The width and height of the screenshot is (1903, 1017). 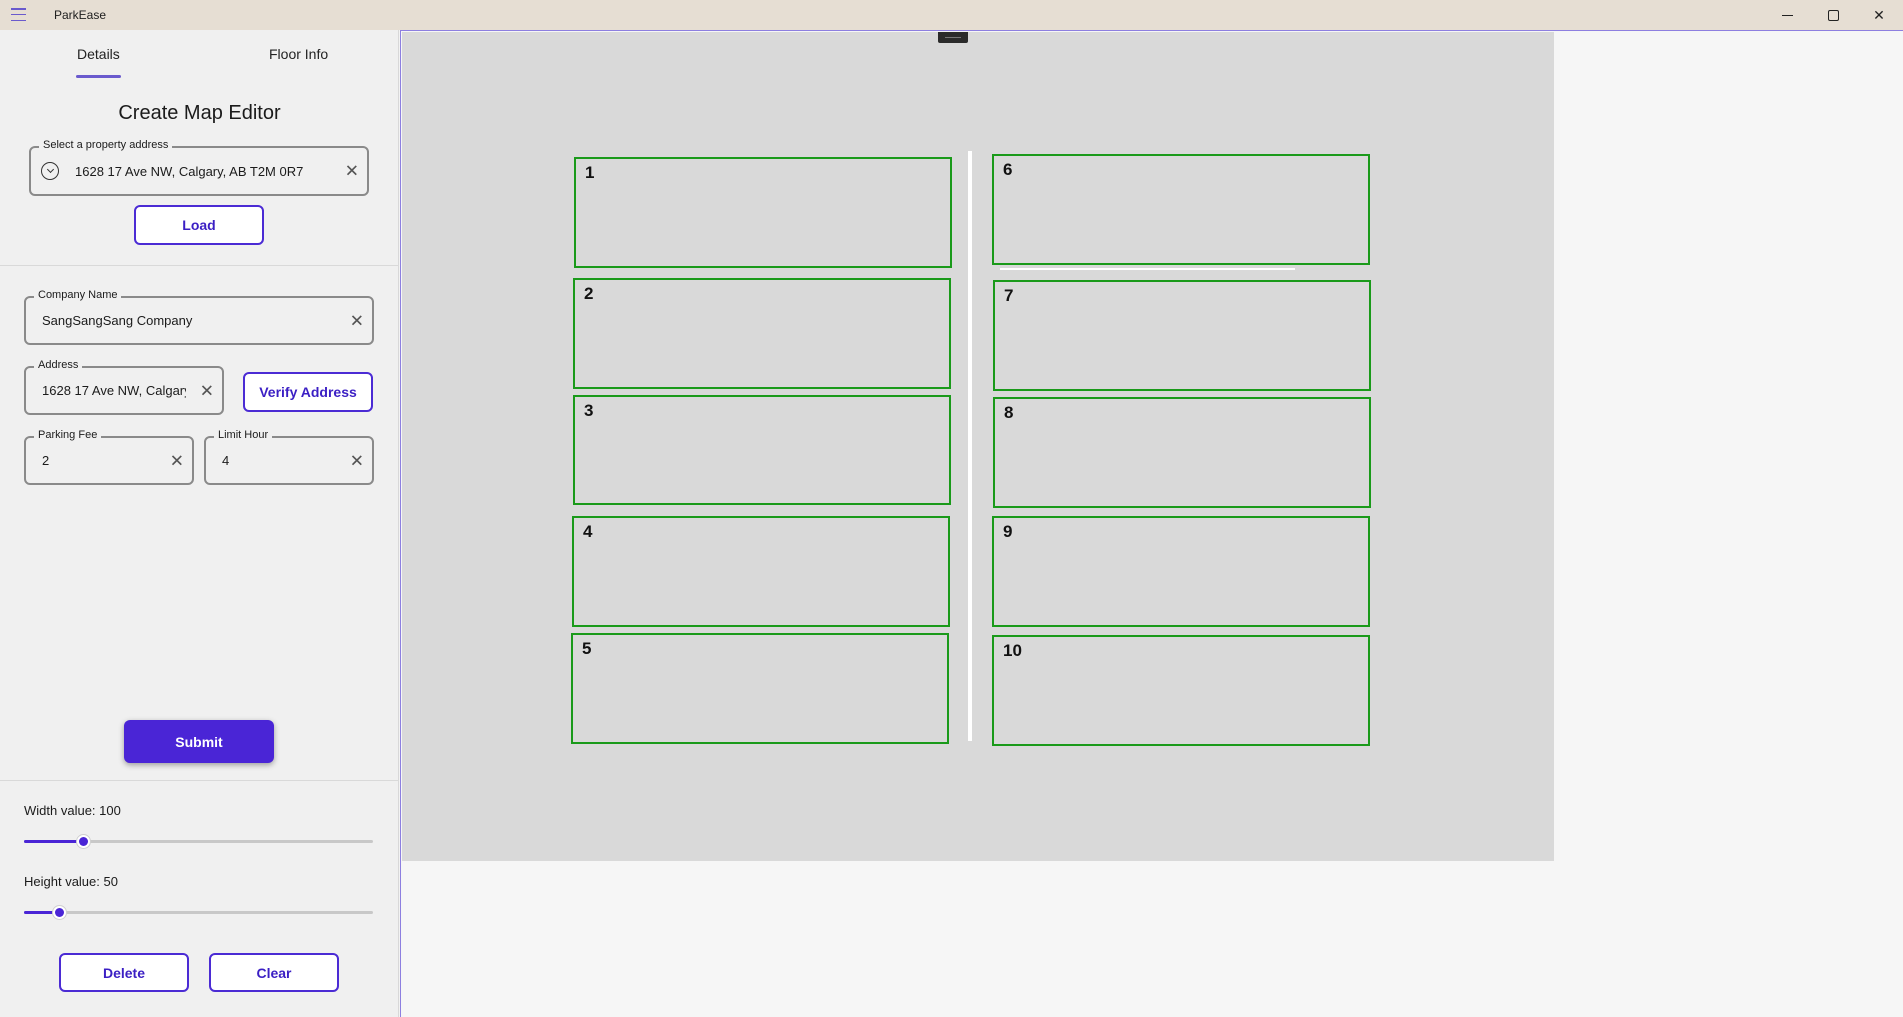 What do you see at coordinates (589, 293) in the screenshot?
I see `spot-number: 2` at bounding box center [589, 293].